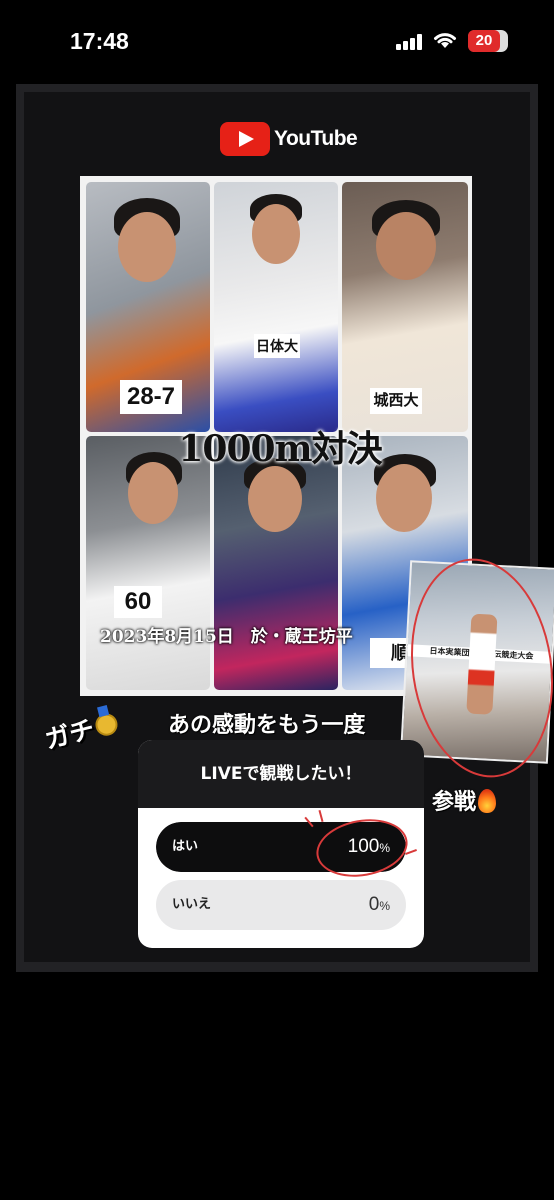 The width and height of the screenshot is (554, 1200). I want to click on bib-number: 28-7, so click(151, 397).